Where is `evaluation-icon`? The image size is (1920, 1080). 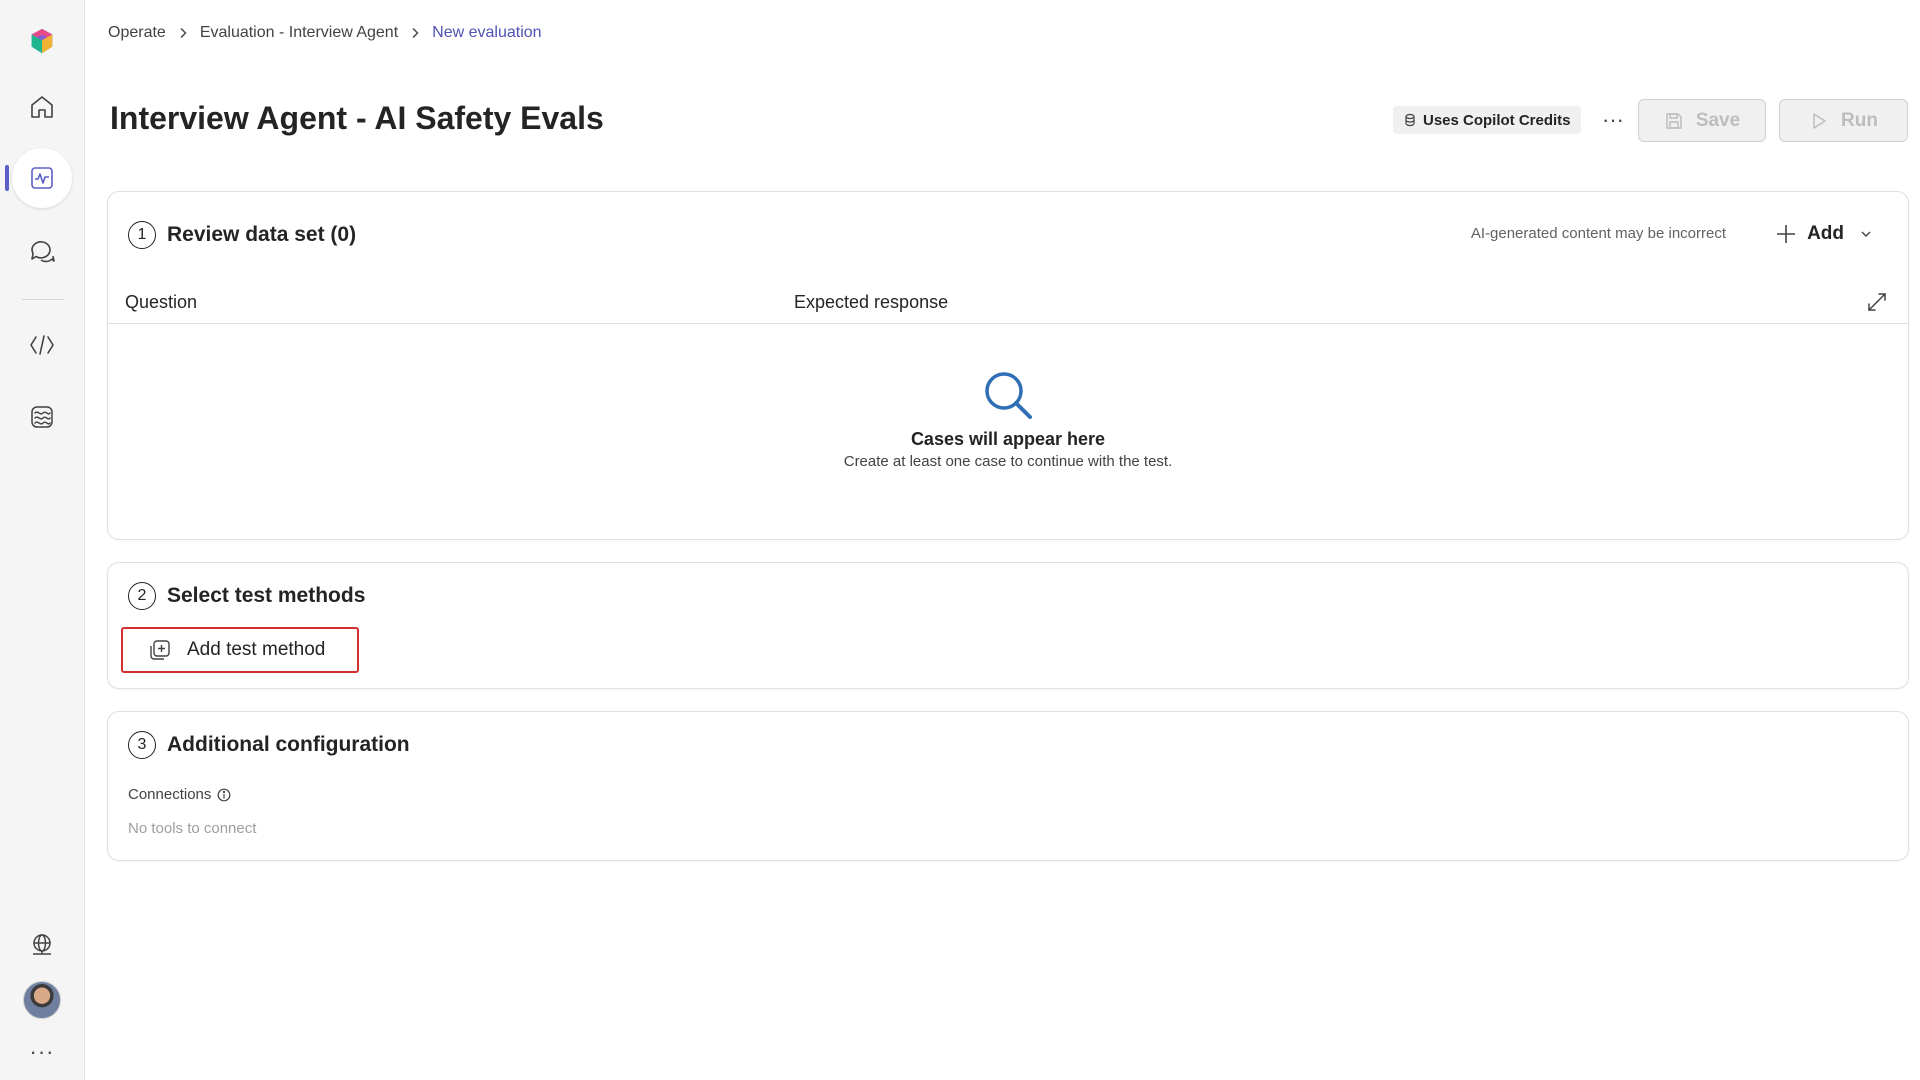 evaluation-icon is located at coordinates (42, 178).